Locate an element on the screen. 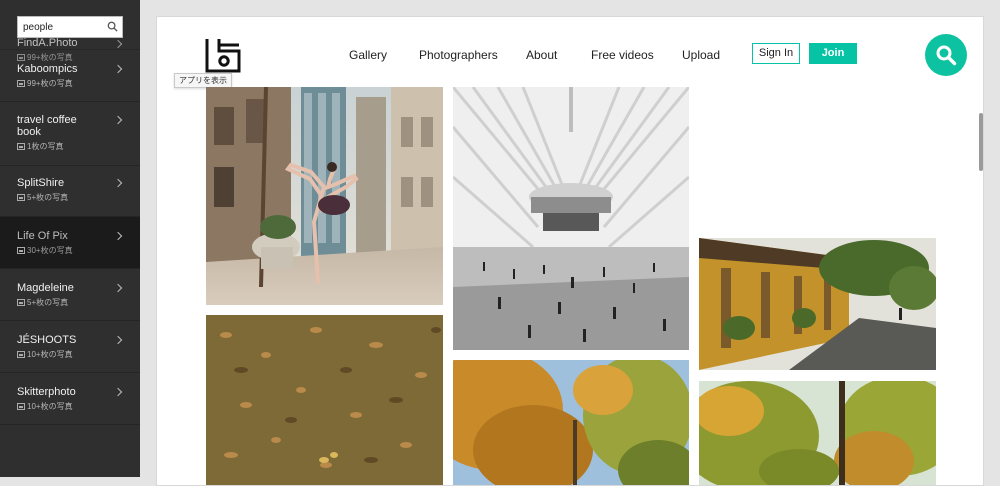  nav-photographers: Photographers is located at coordinates (458, 55).